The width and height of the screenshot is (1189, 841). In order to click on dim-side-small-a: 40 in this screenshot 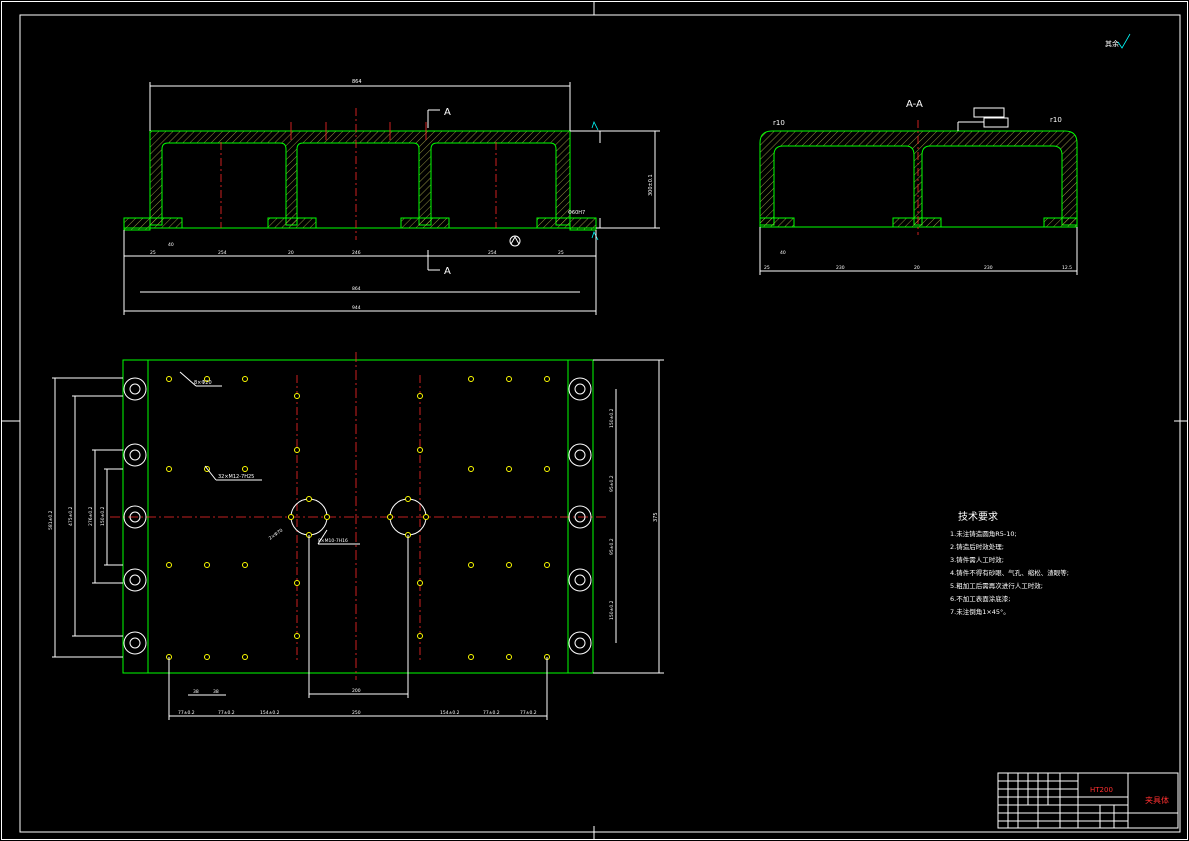, I will do `click(783, 253)`.